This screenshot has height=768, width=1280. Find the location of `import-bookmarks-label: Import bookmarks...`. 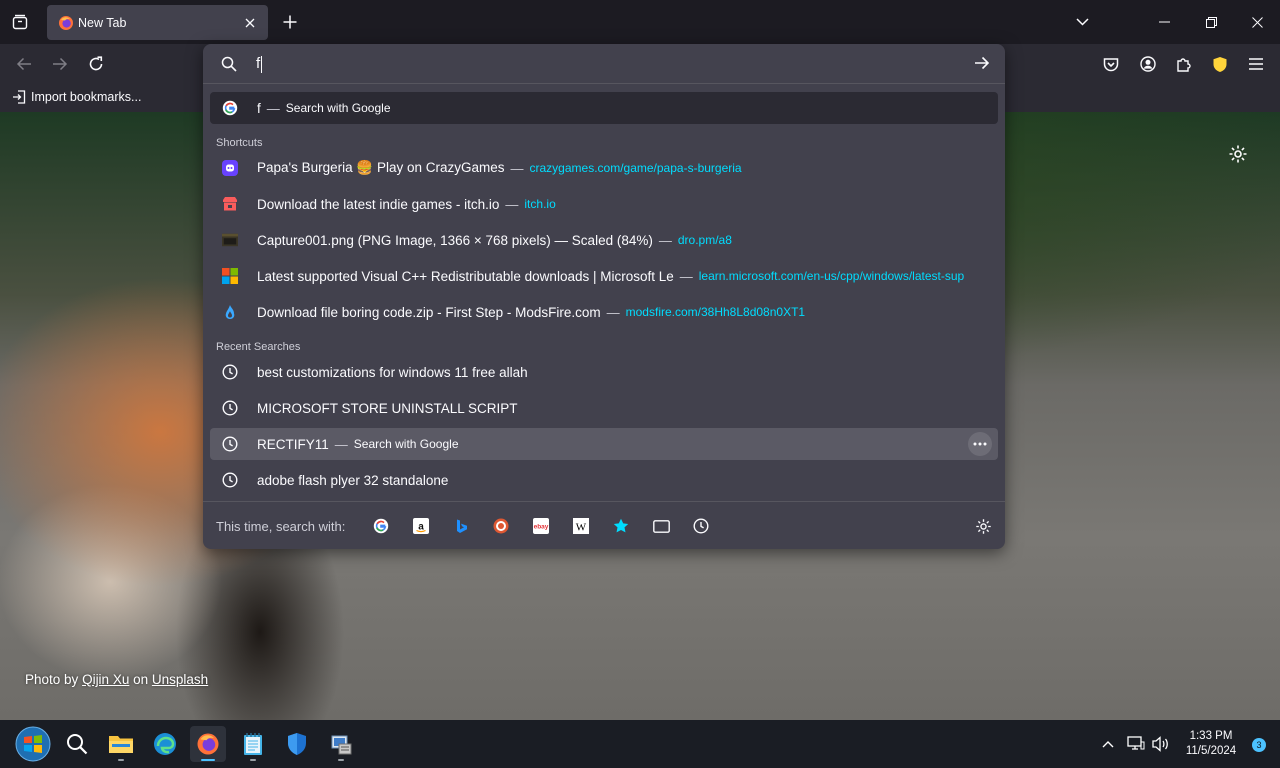

import-bookmarks-label: Import bookmarks... is located at coordinates (86, 97).